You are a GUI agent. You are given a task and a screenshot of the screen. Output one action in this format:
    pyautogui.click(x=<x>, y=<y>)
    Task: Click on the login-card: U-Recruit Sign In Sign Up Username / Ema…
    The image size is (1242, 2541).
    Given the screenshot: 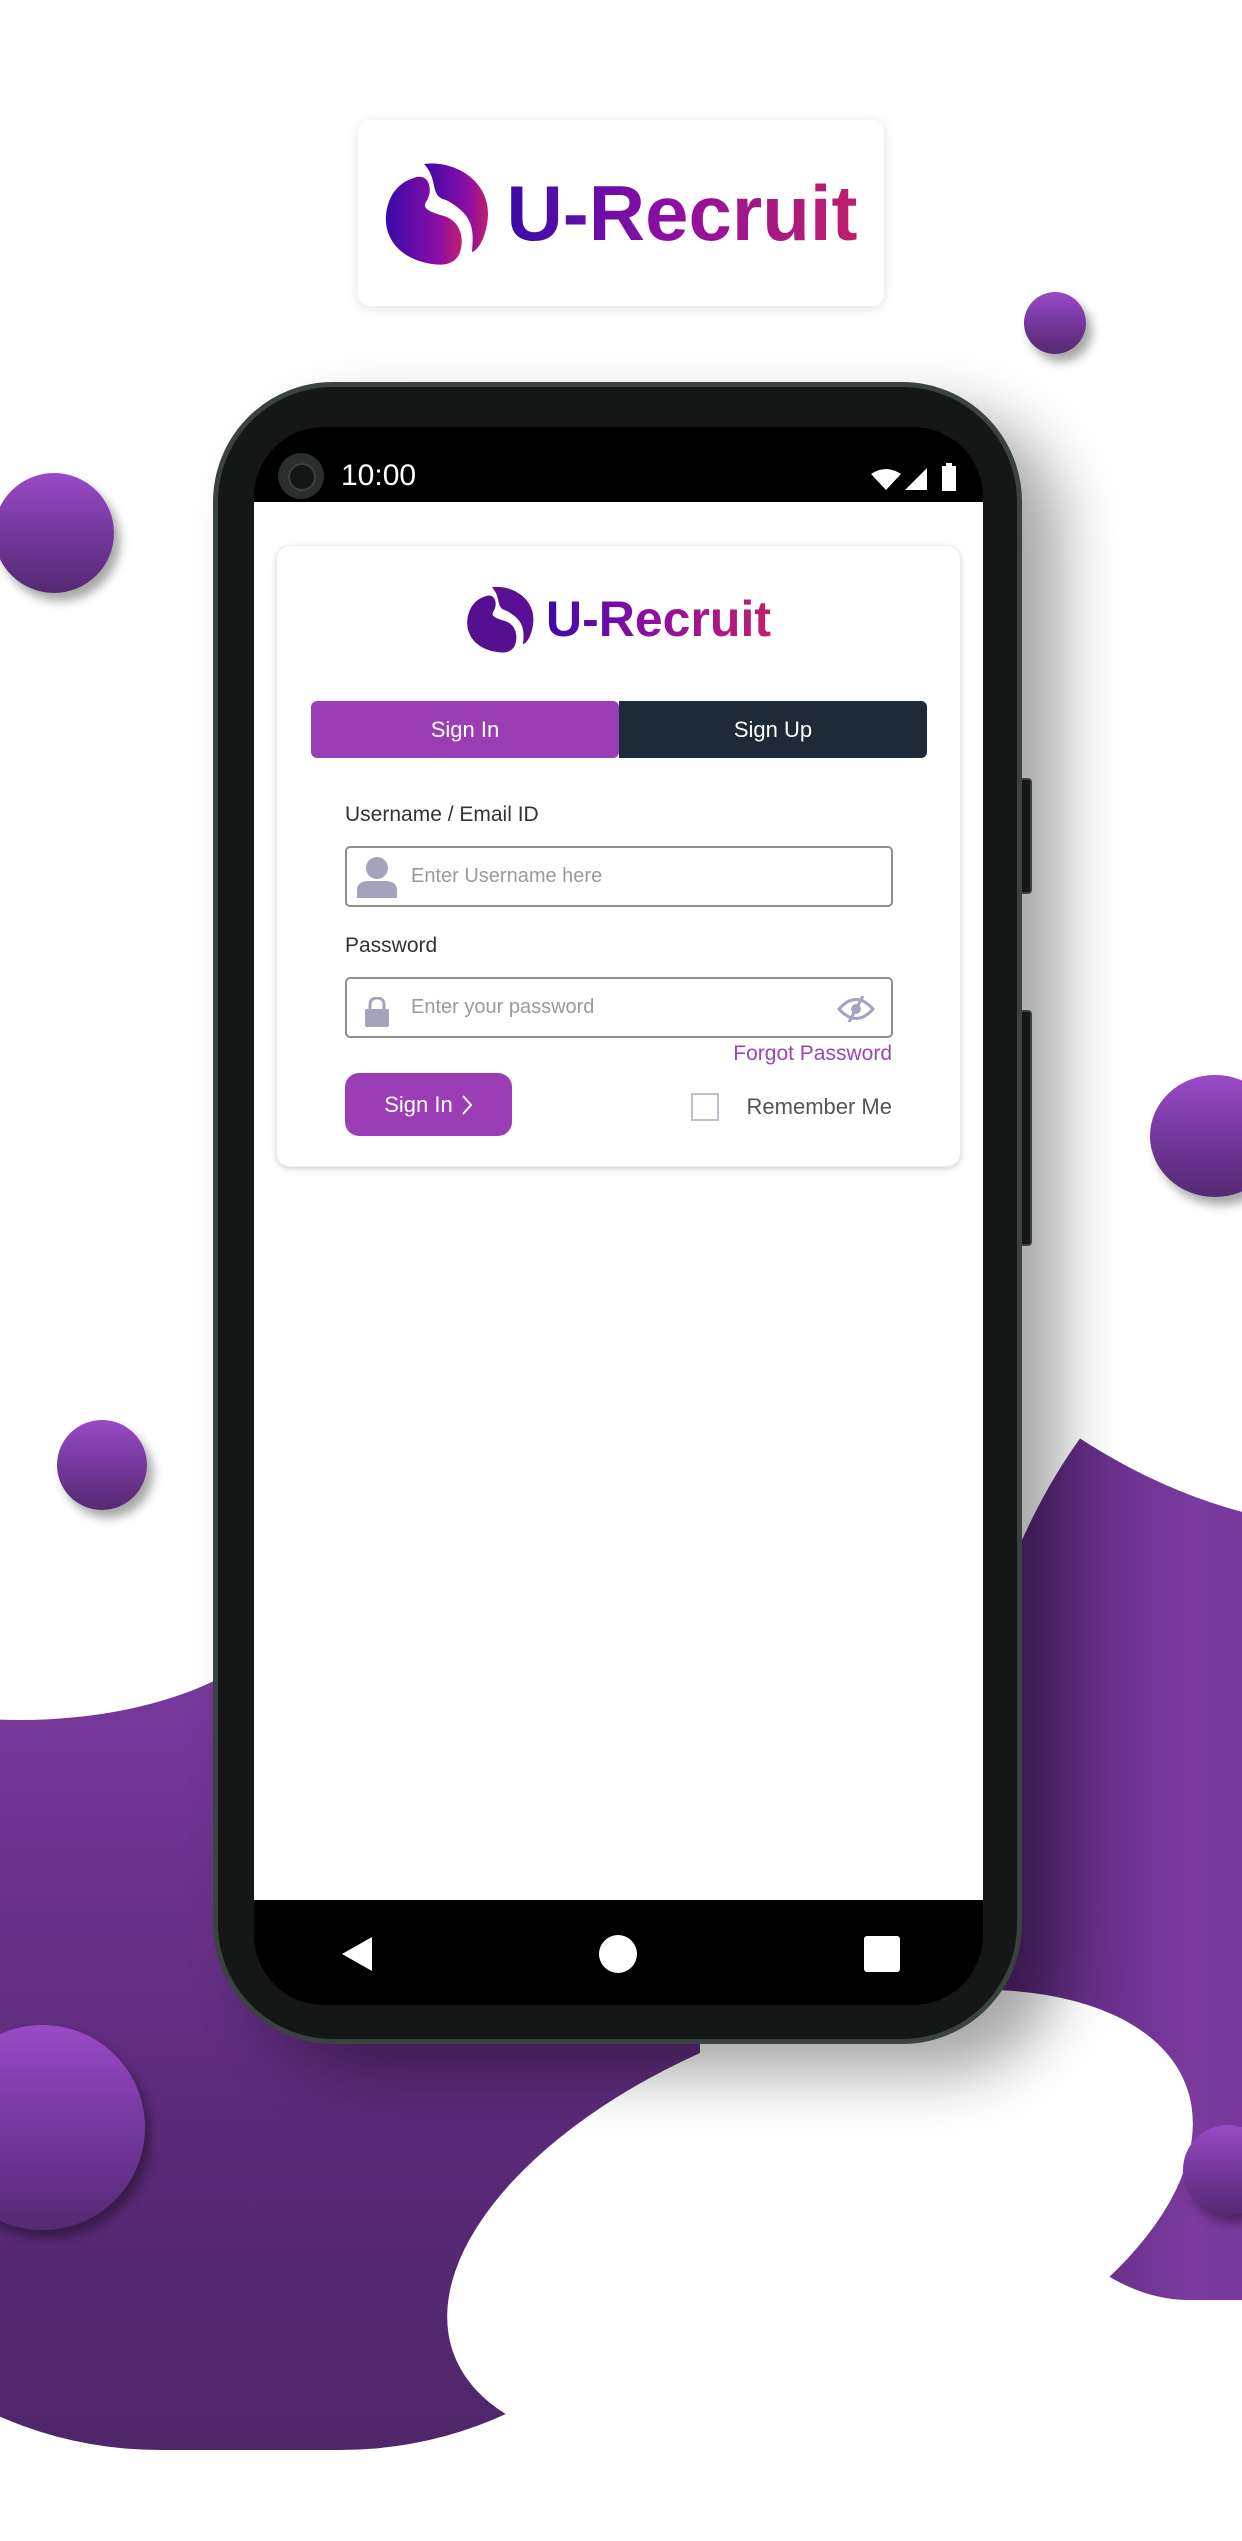 What is the action you would take?
    pyautogui.click(x=618, y=856)
    